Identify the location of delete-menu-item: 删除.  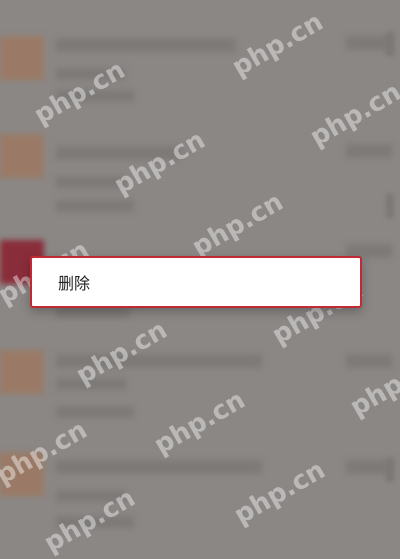
(196, 282).